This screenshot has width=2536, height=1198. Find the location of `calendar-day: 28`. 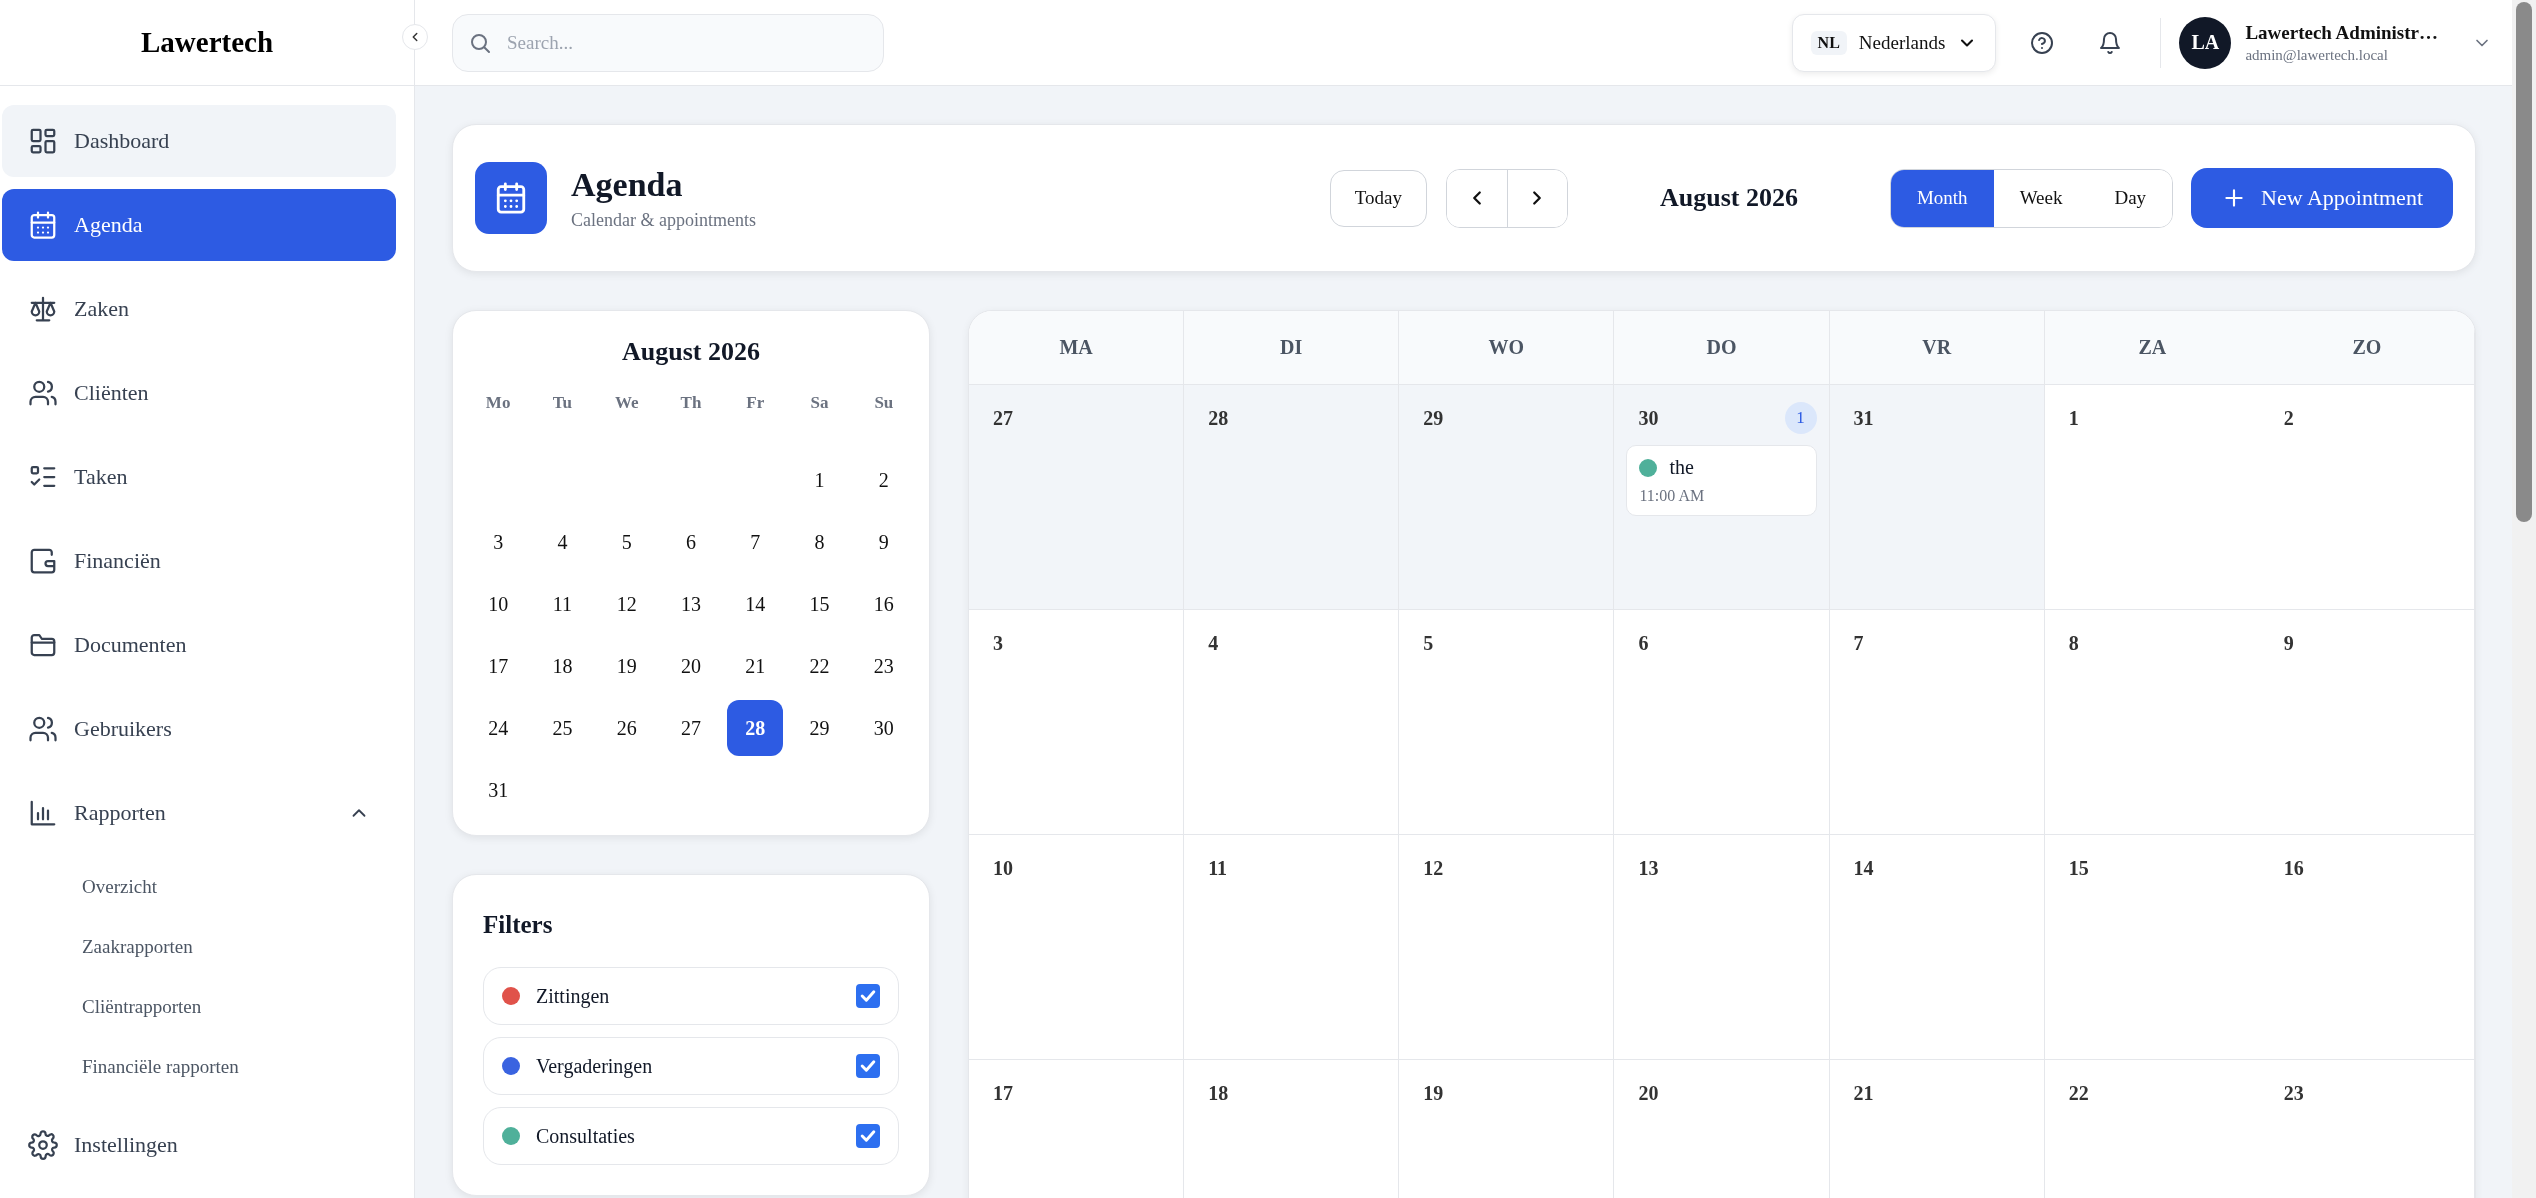

calendar-day: 28 is located at coordinates (755, 728).